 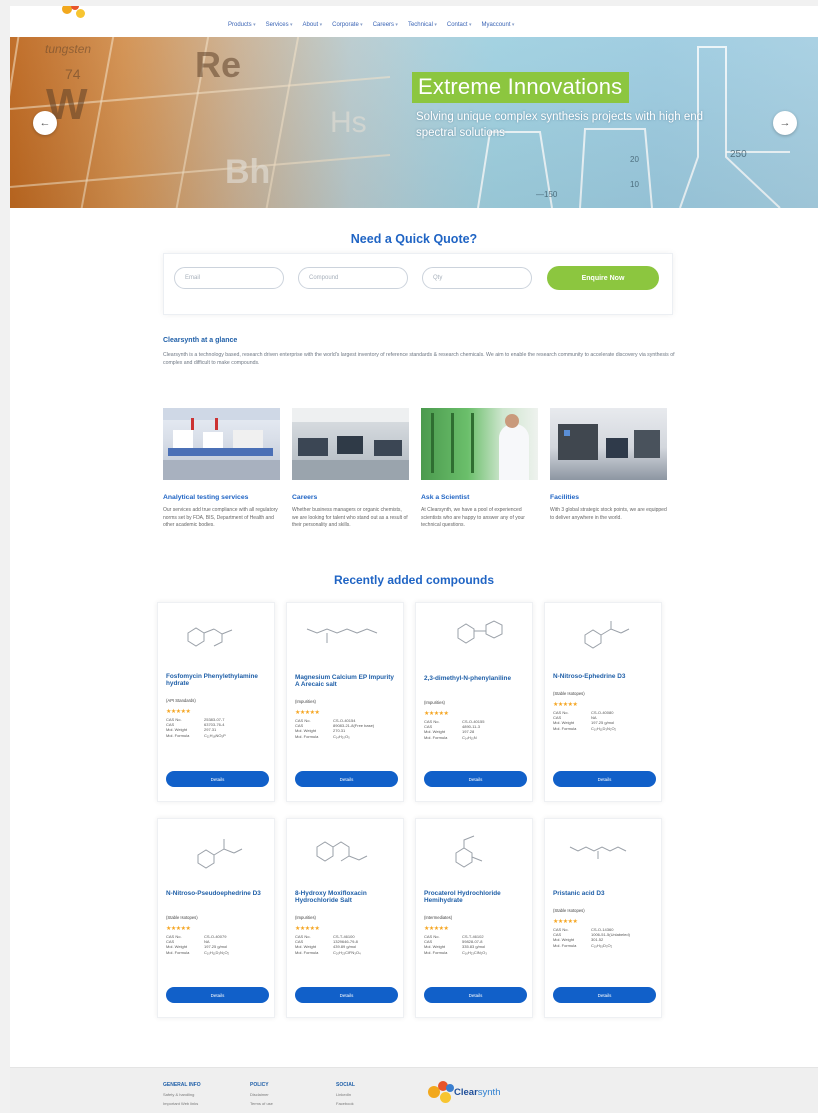 I want to click on property-row: Mol. Formula C₁₄H₁₅N, so click(x=476, y=737).